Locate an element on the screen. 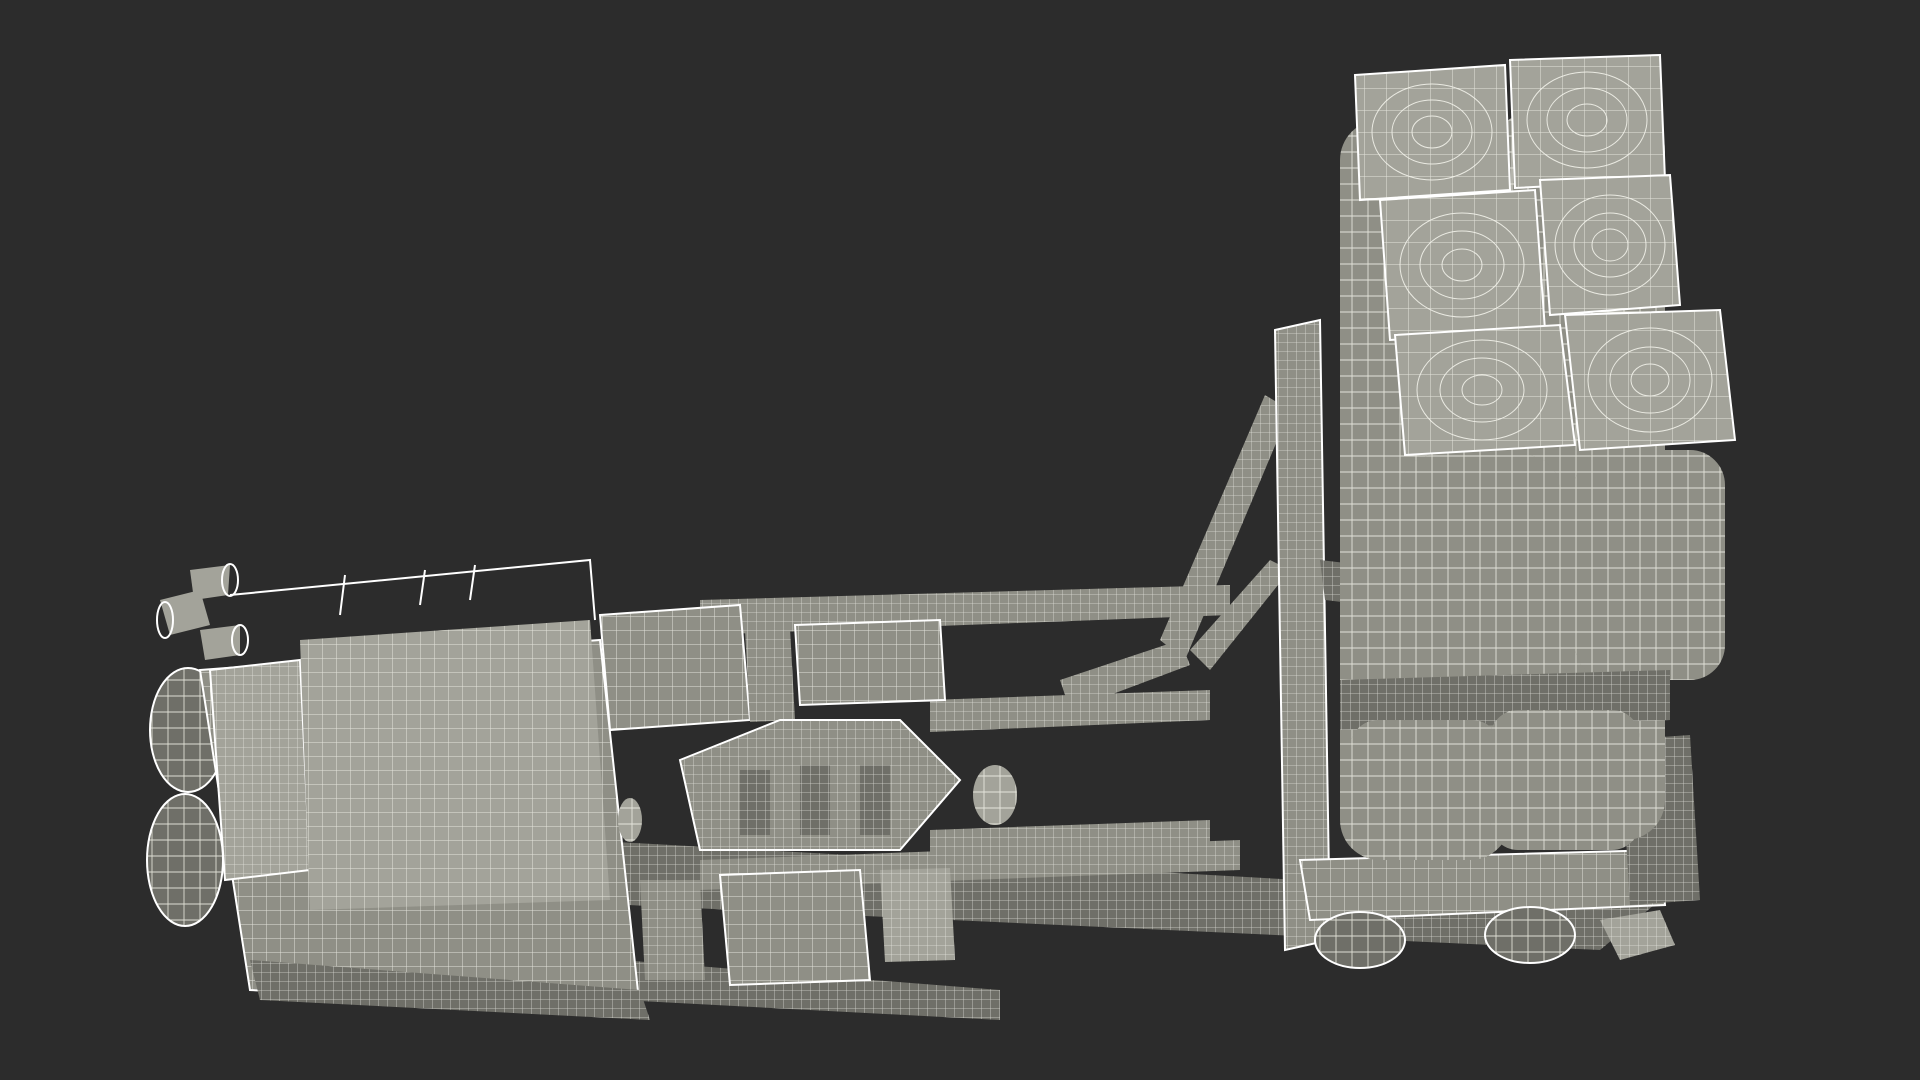 Image resolution: width=1920 pixels, height=1080 pixels. truck-cab is located at coordinates (398, 789).